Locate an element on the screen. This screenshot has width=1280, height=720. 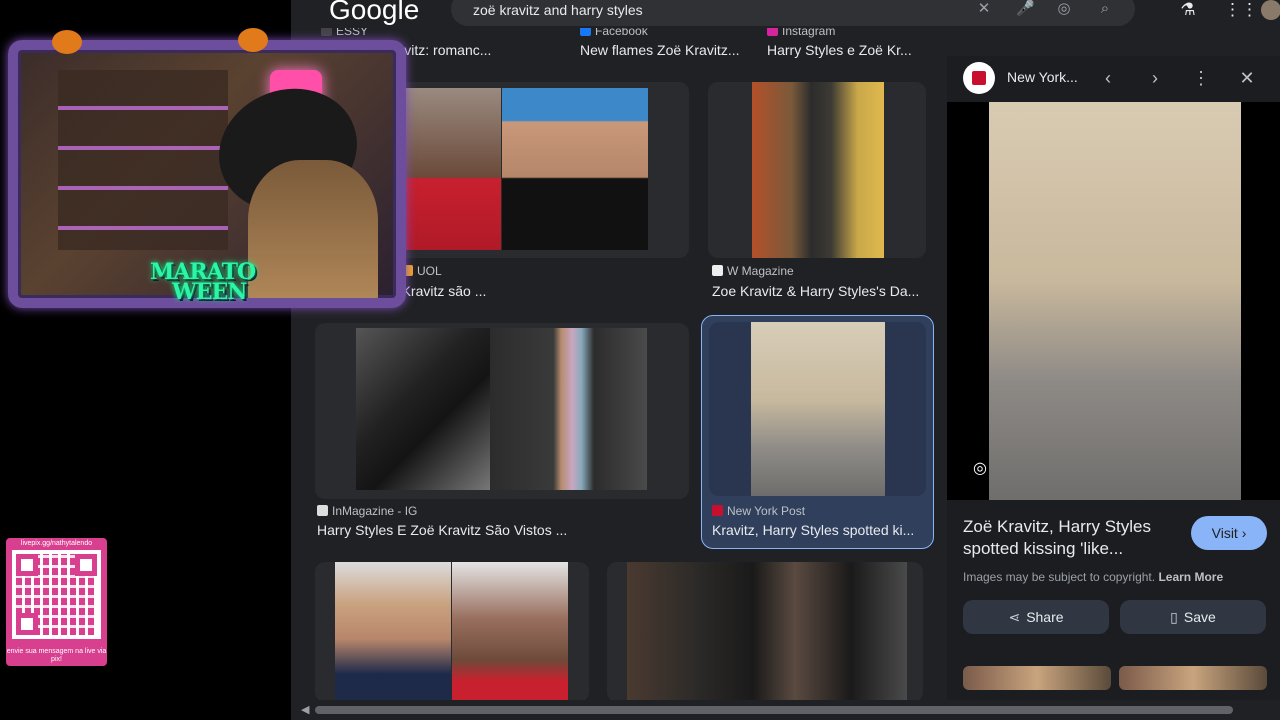
search-box: ✕ 🎤 ◎ ⌕ is located at coordinates (793, 13).